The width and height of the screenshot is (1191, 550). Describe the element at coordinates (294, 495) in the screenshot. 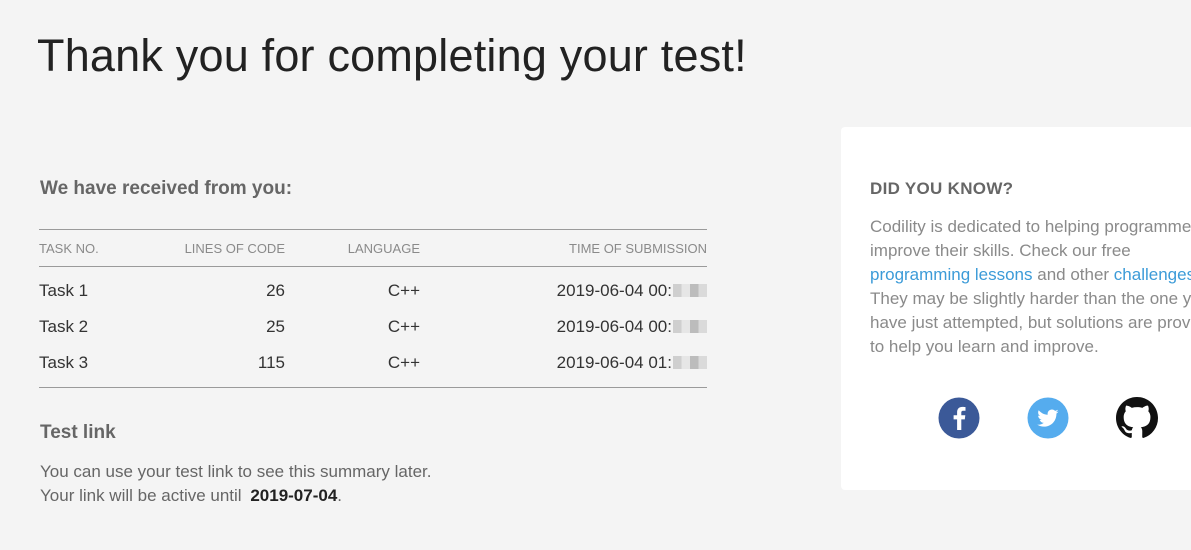

I see `active-until-date: 2019-07-04` at that location.